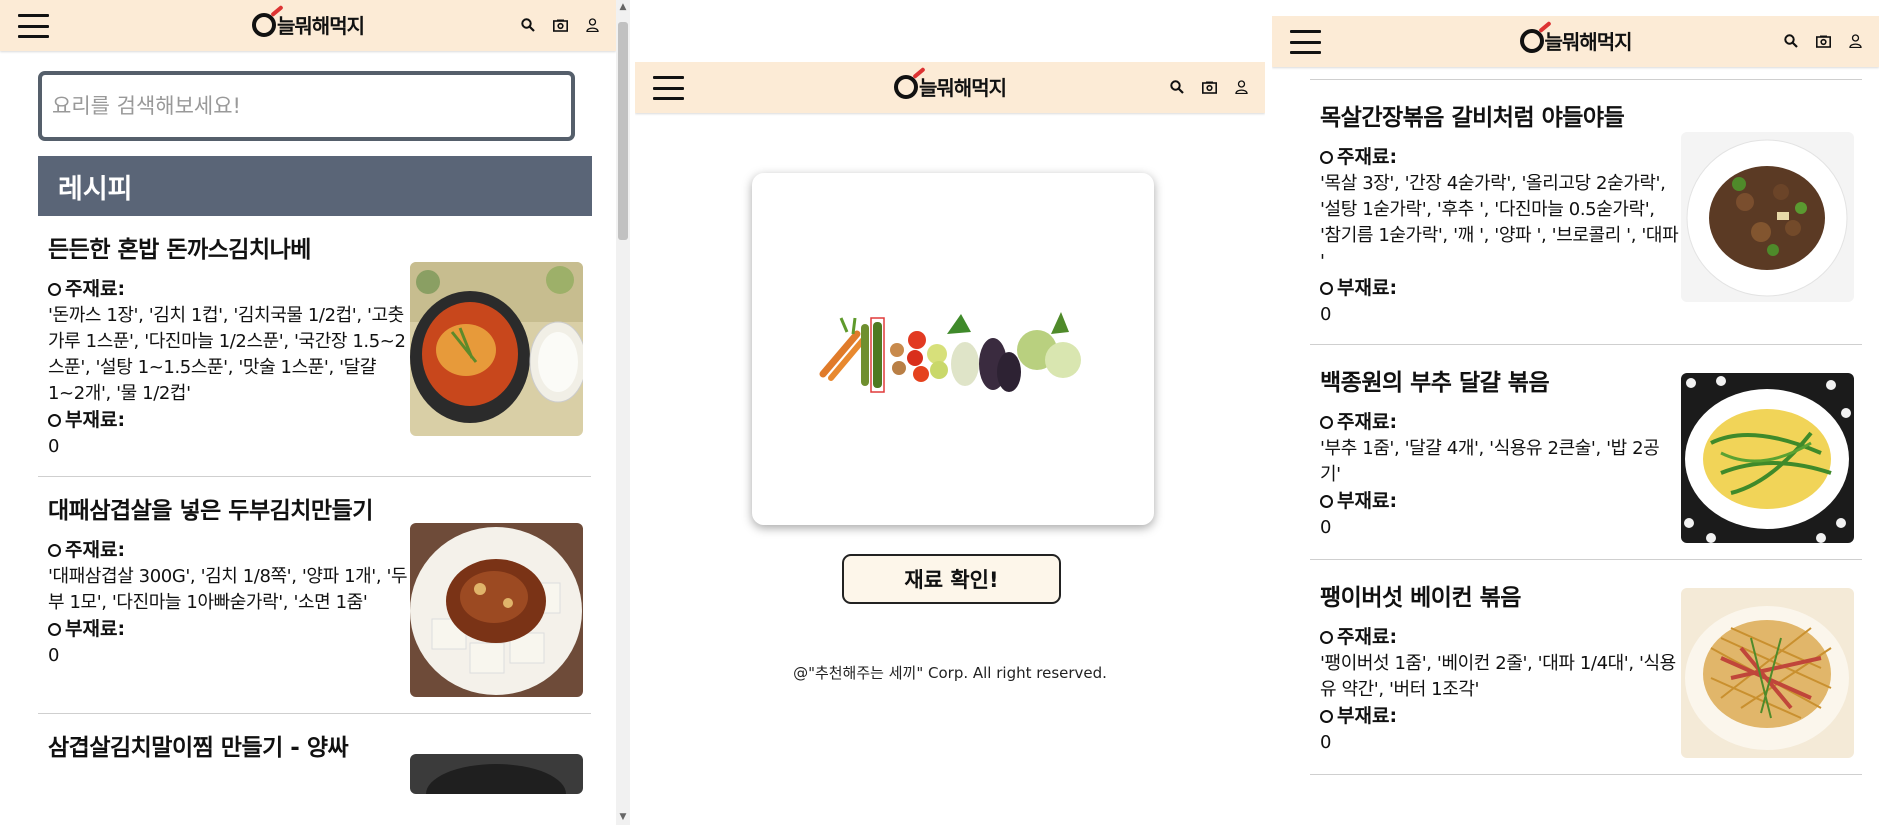 The image size is (1879, 825). I want to click on scroll-down-icon: ▼, so click(623, 817).